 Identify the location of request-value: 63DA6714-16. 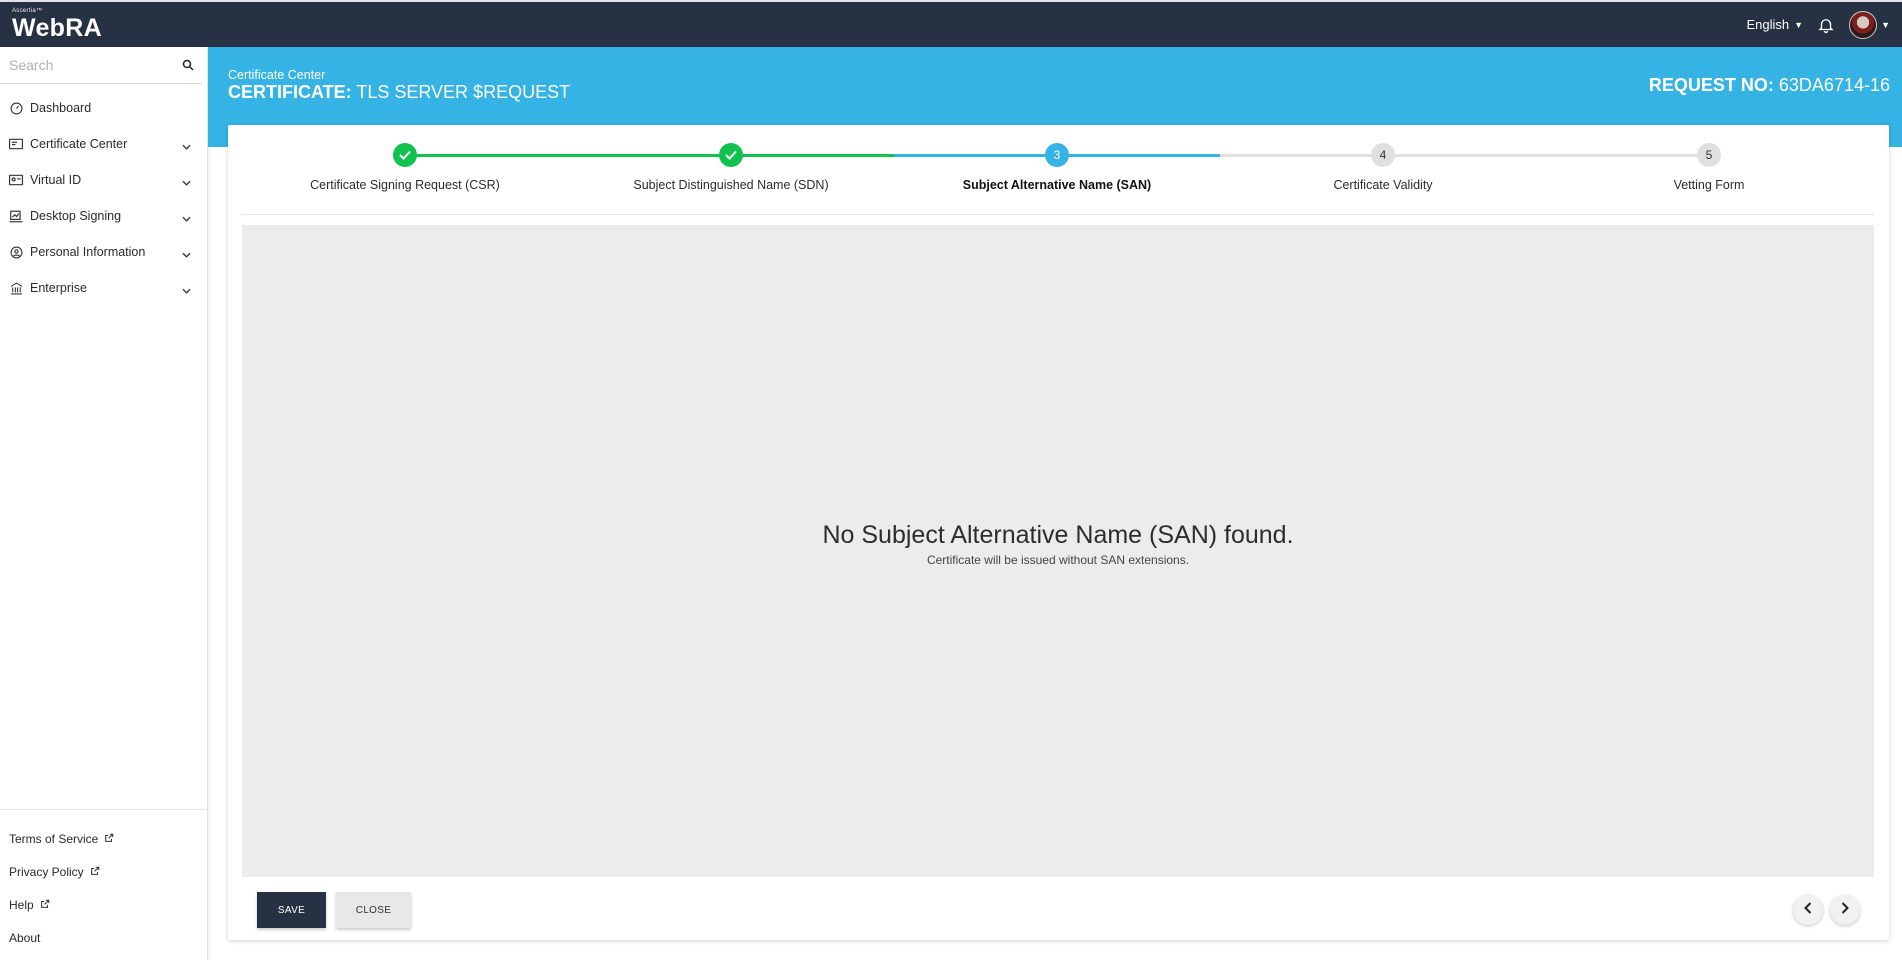
(1834, 85).